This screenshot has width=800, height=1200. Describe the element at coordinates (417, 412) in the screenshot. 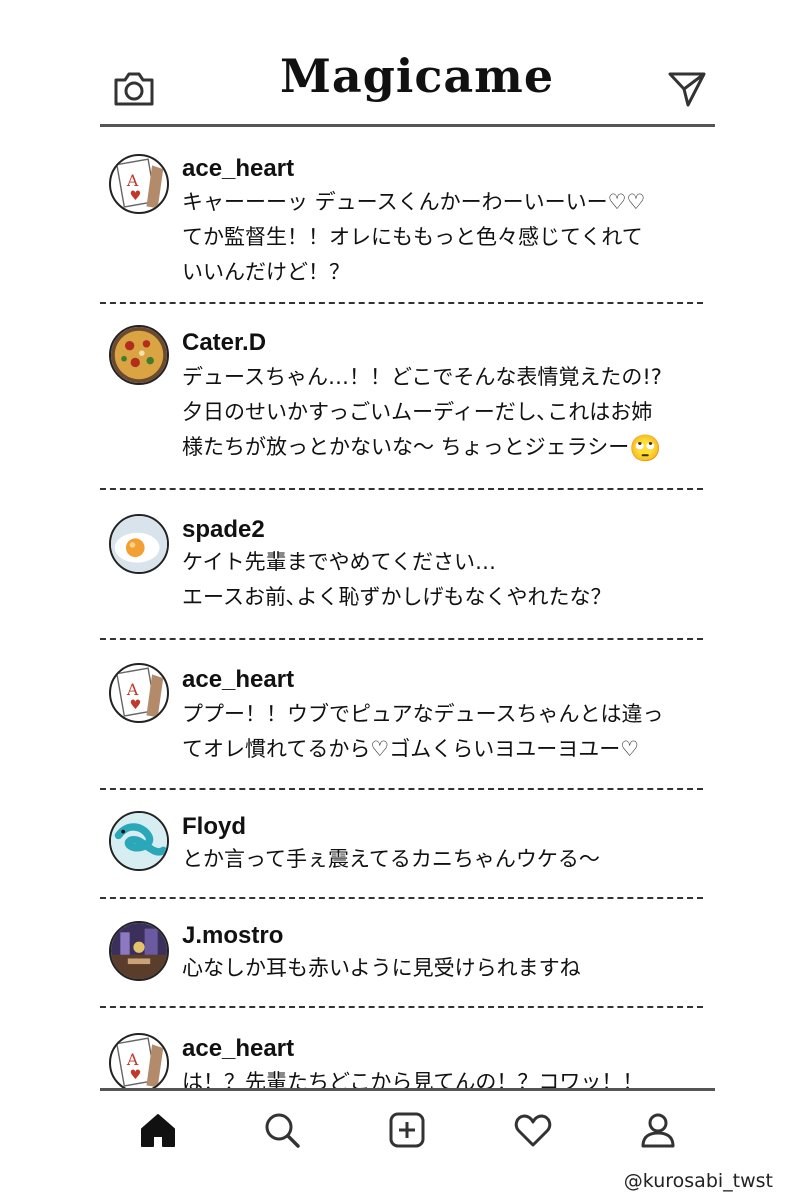

I see `comment-line: 夕日のせいかすっごいムーディーだし､これはお姉` at that location.